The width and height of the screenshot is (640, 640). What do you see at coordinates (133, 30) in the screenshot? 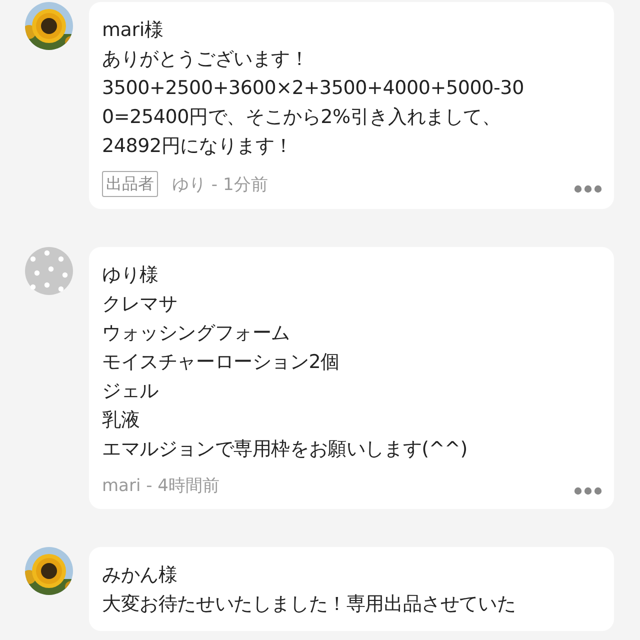
I see `recipient-name: mari様` at bounding box center [133, 30].